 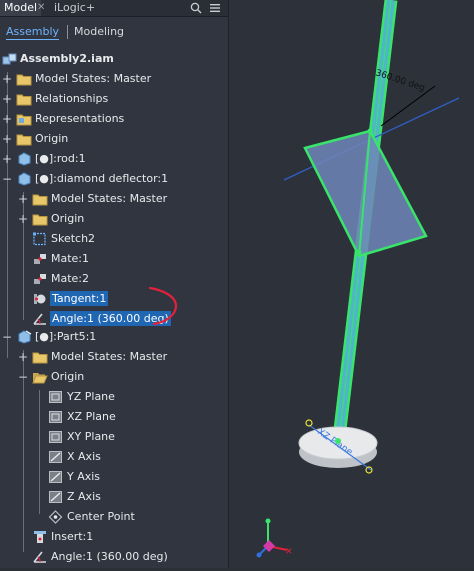 I want to click on tree-item-insert: Insert:1, so click(x=114, y=537).